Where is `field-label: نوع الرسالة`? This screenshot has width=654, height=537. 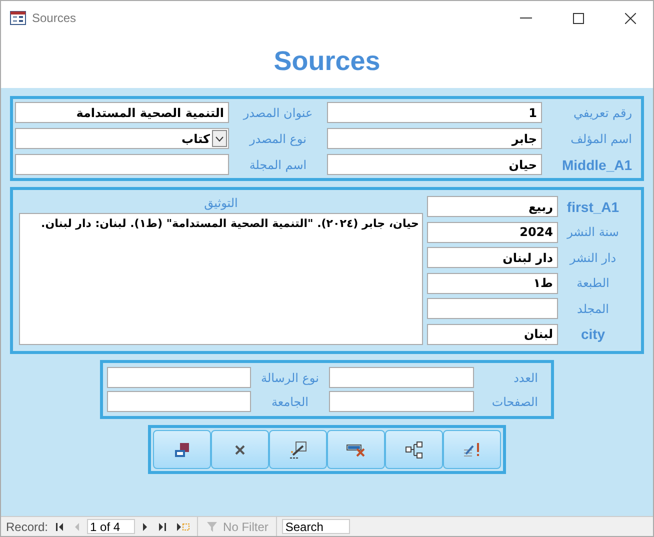 field-label: نوع الرسالة is located at coordinates (290, 377).